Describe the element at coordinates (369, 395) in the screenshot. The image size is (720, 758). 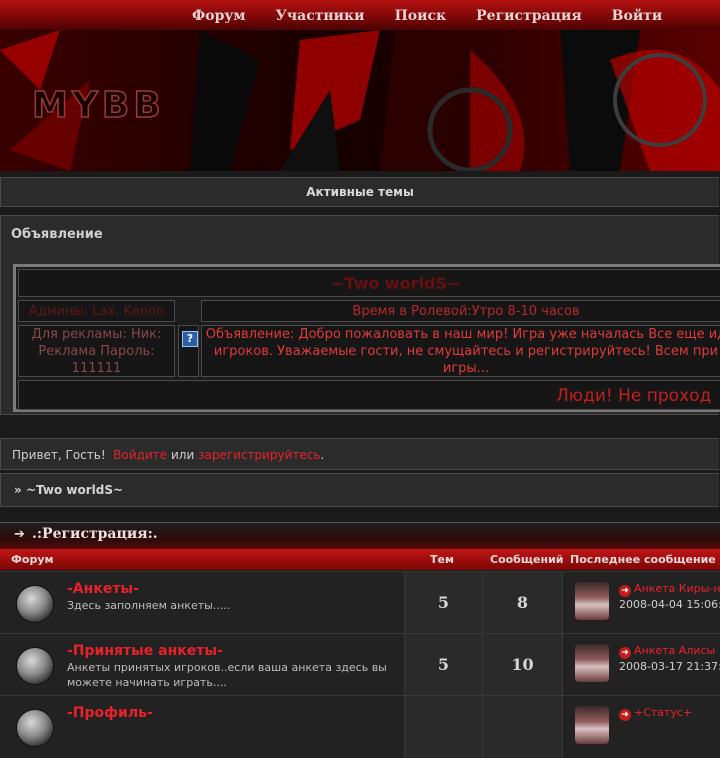
I see `scrolling-marquee: Люди! Не проход` at that location.